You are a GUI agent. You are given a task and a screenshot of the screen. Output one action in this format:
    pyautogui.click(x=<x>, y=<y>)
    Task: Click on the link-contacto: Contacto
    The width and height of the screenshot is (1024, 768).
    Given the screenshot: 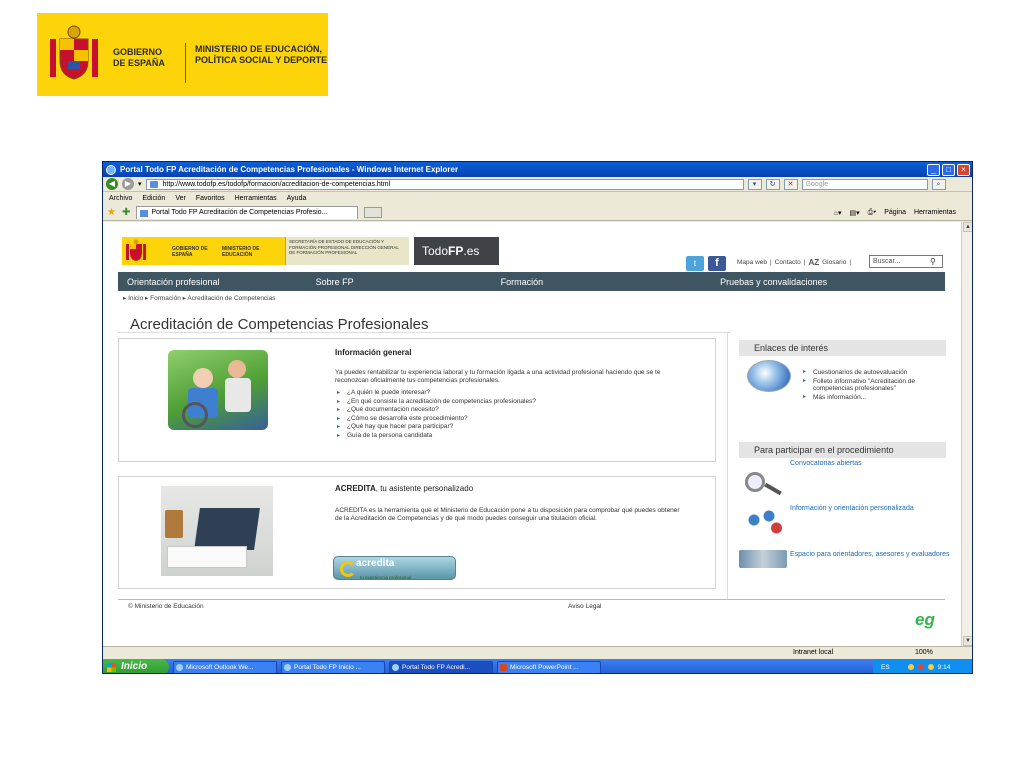 What is the action you would take?
    pyautogui.click(x=788, y=262)
    